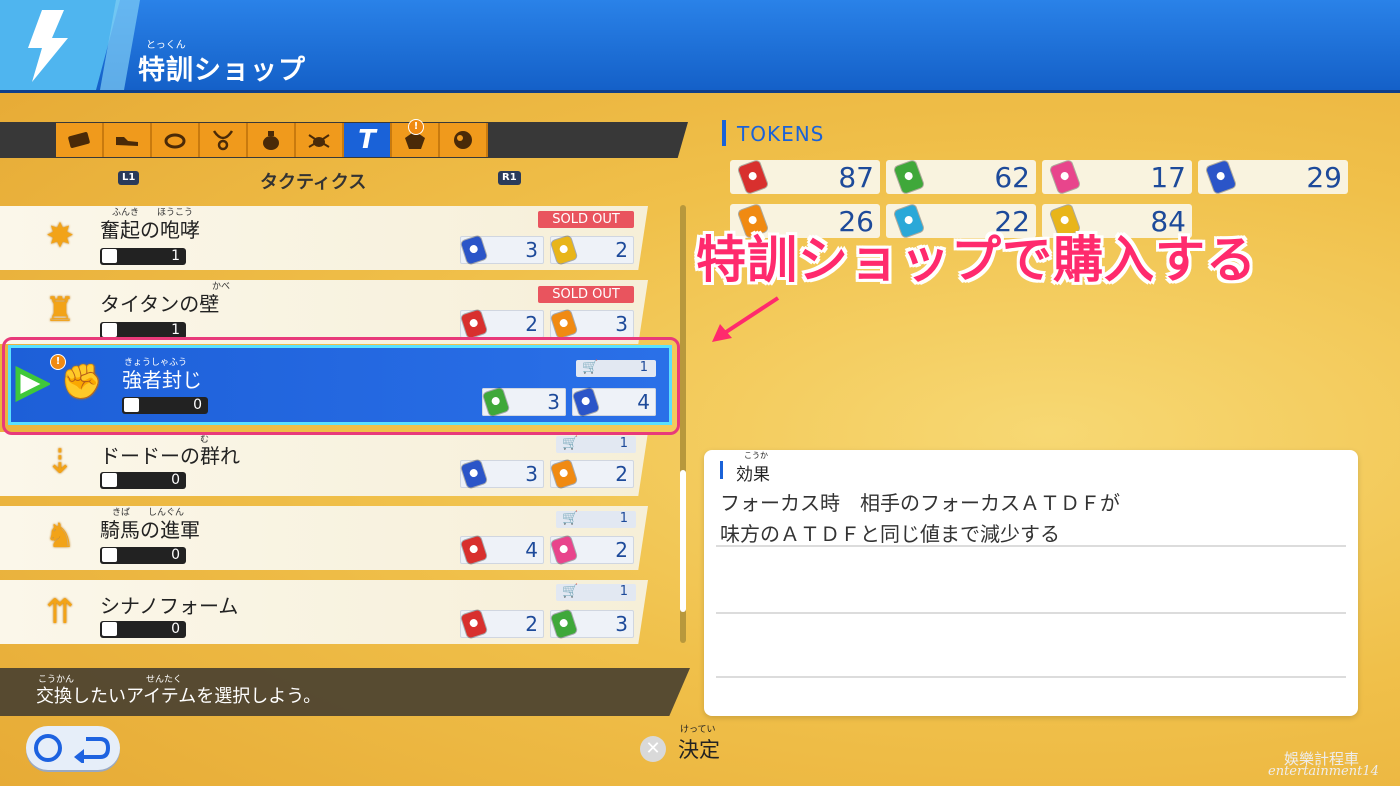  What do you see at coordinates (753, 177) in the screenshot?
I see `red-token-icon` at bounding box center [753, 177].